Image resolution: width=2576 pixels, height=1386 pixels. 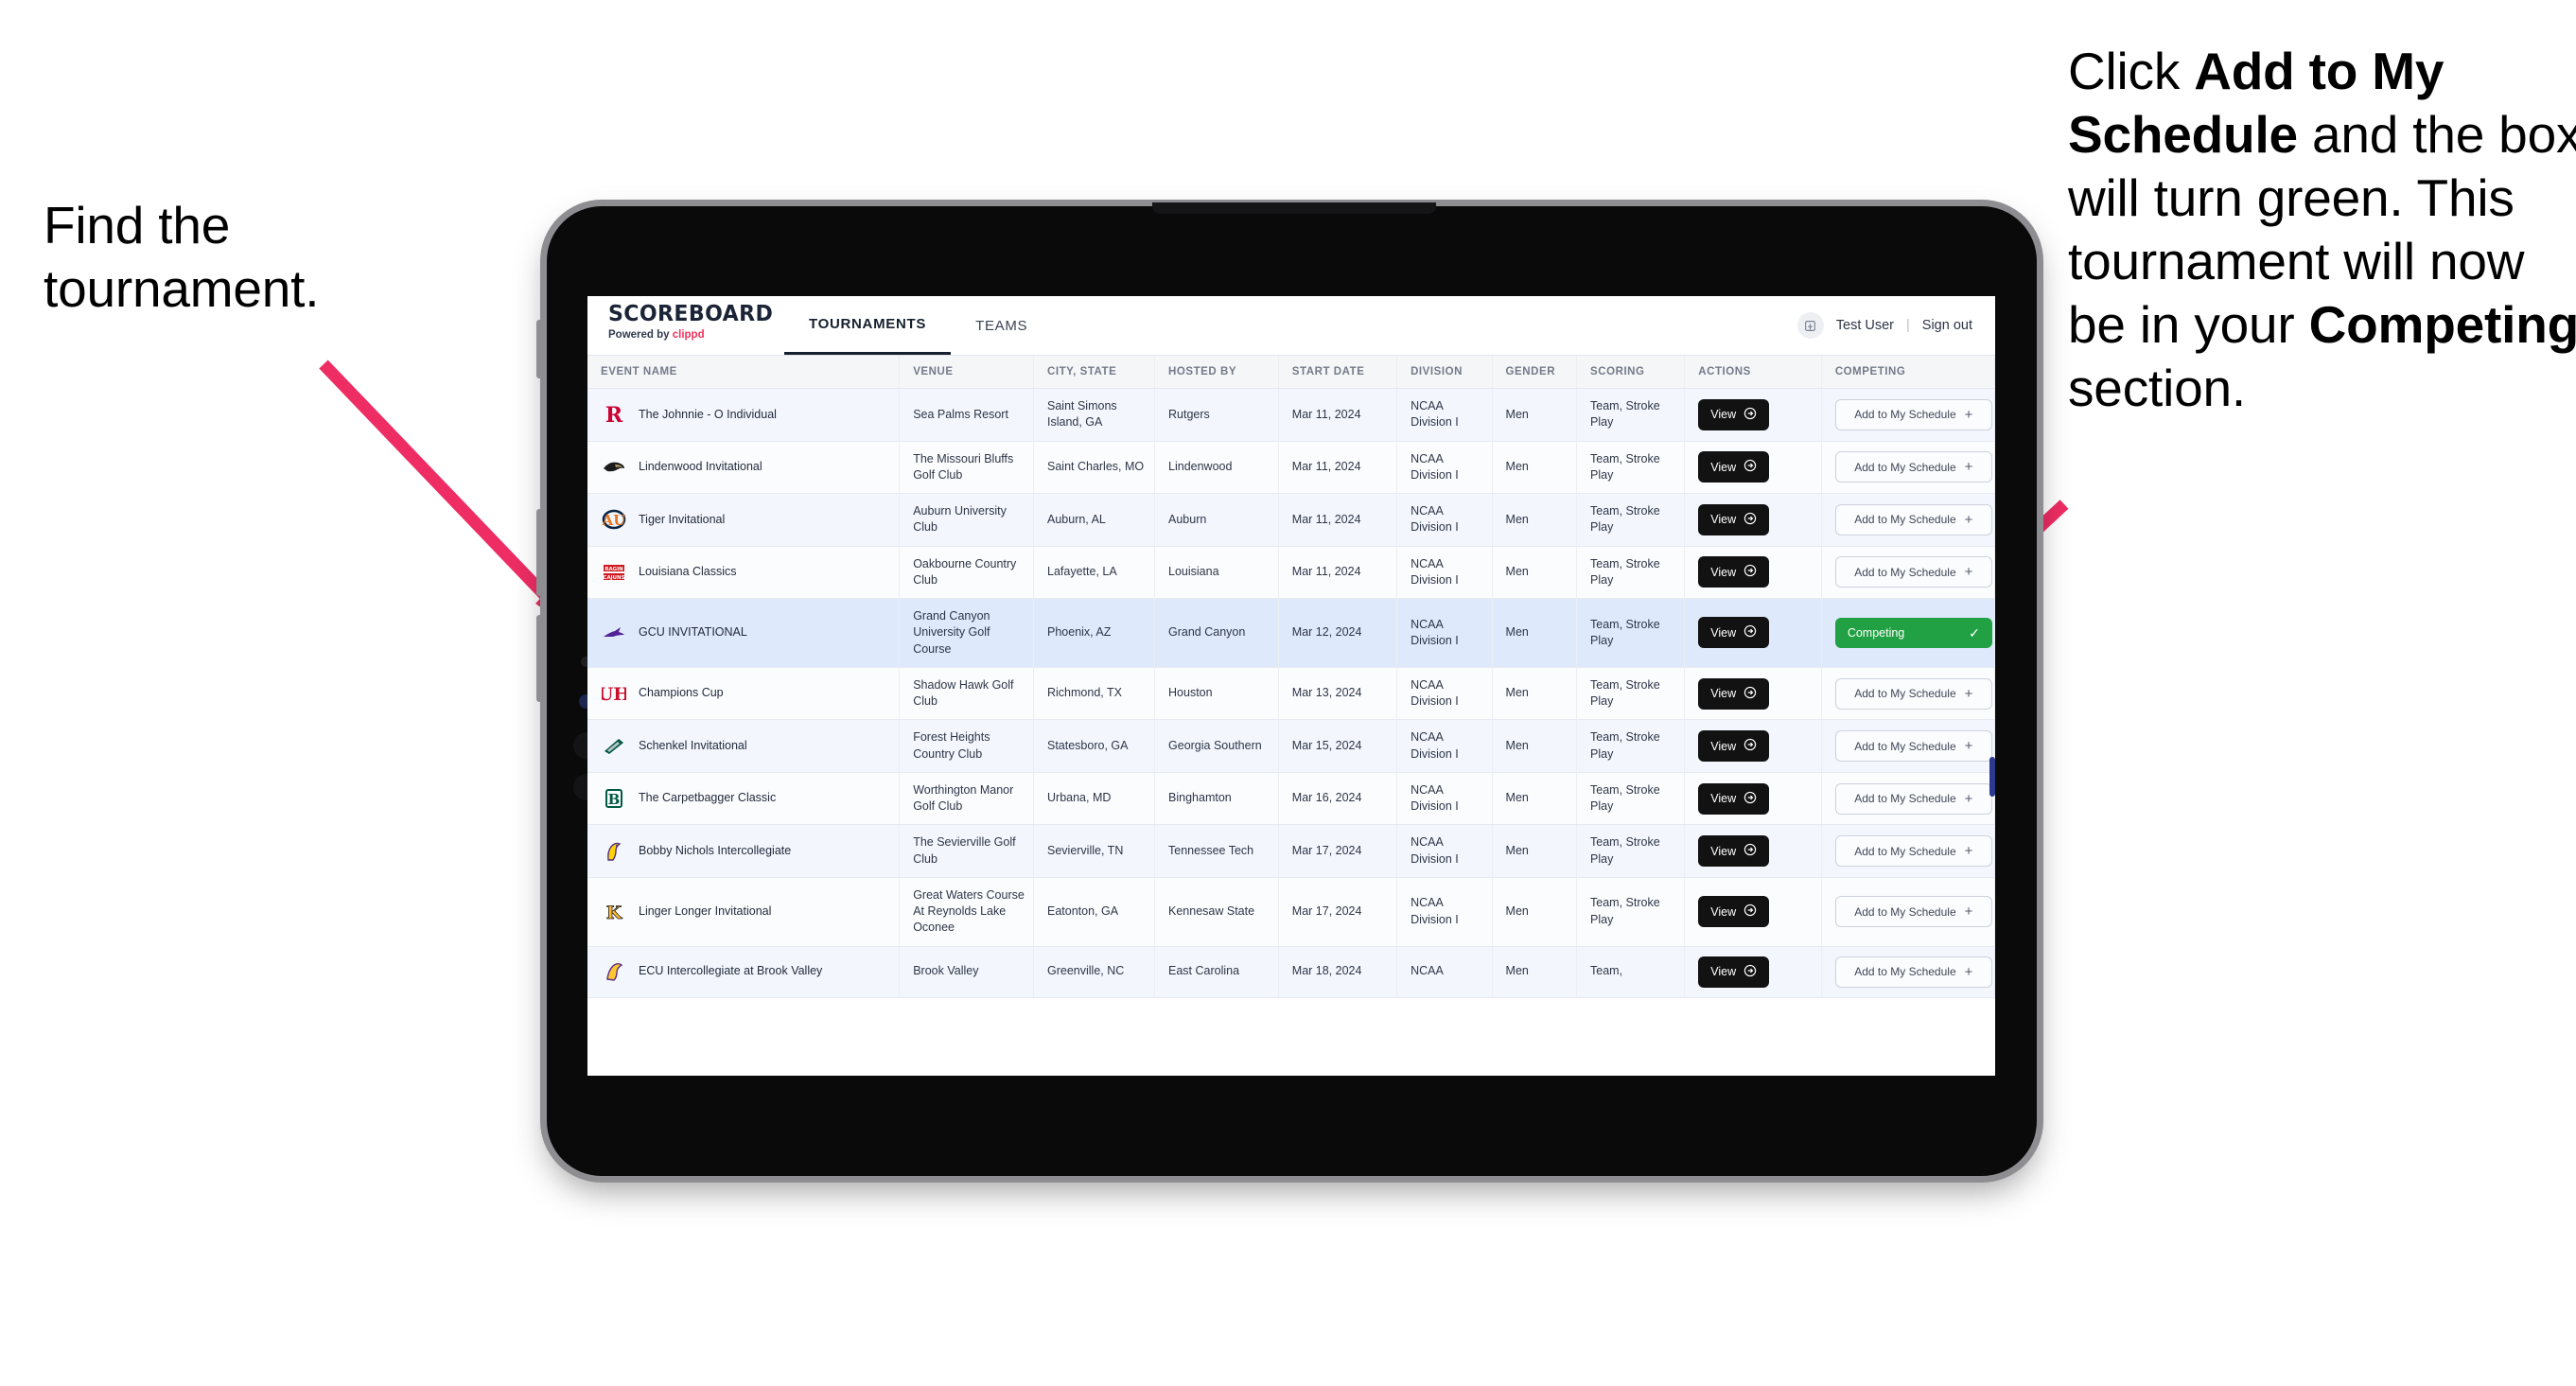 I want to click on cell-venue: Auburn University Club, so click(x=967, y=520).